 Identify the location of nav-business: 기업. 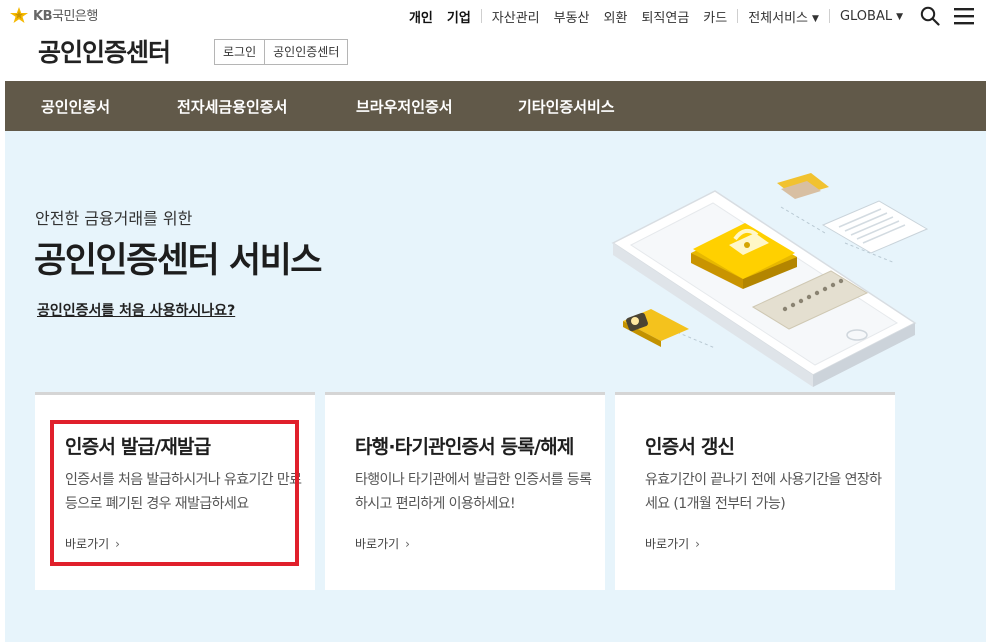
(459, 16).